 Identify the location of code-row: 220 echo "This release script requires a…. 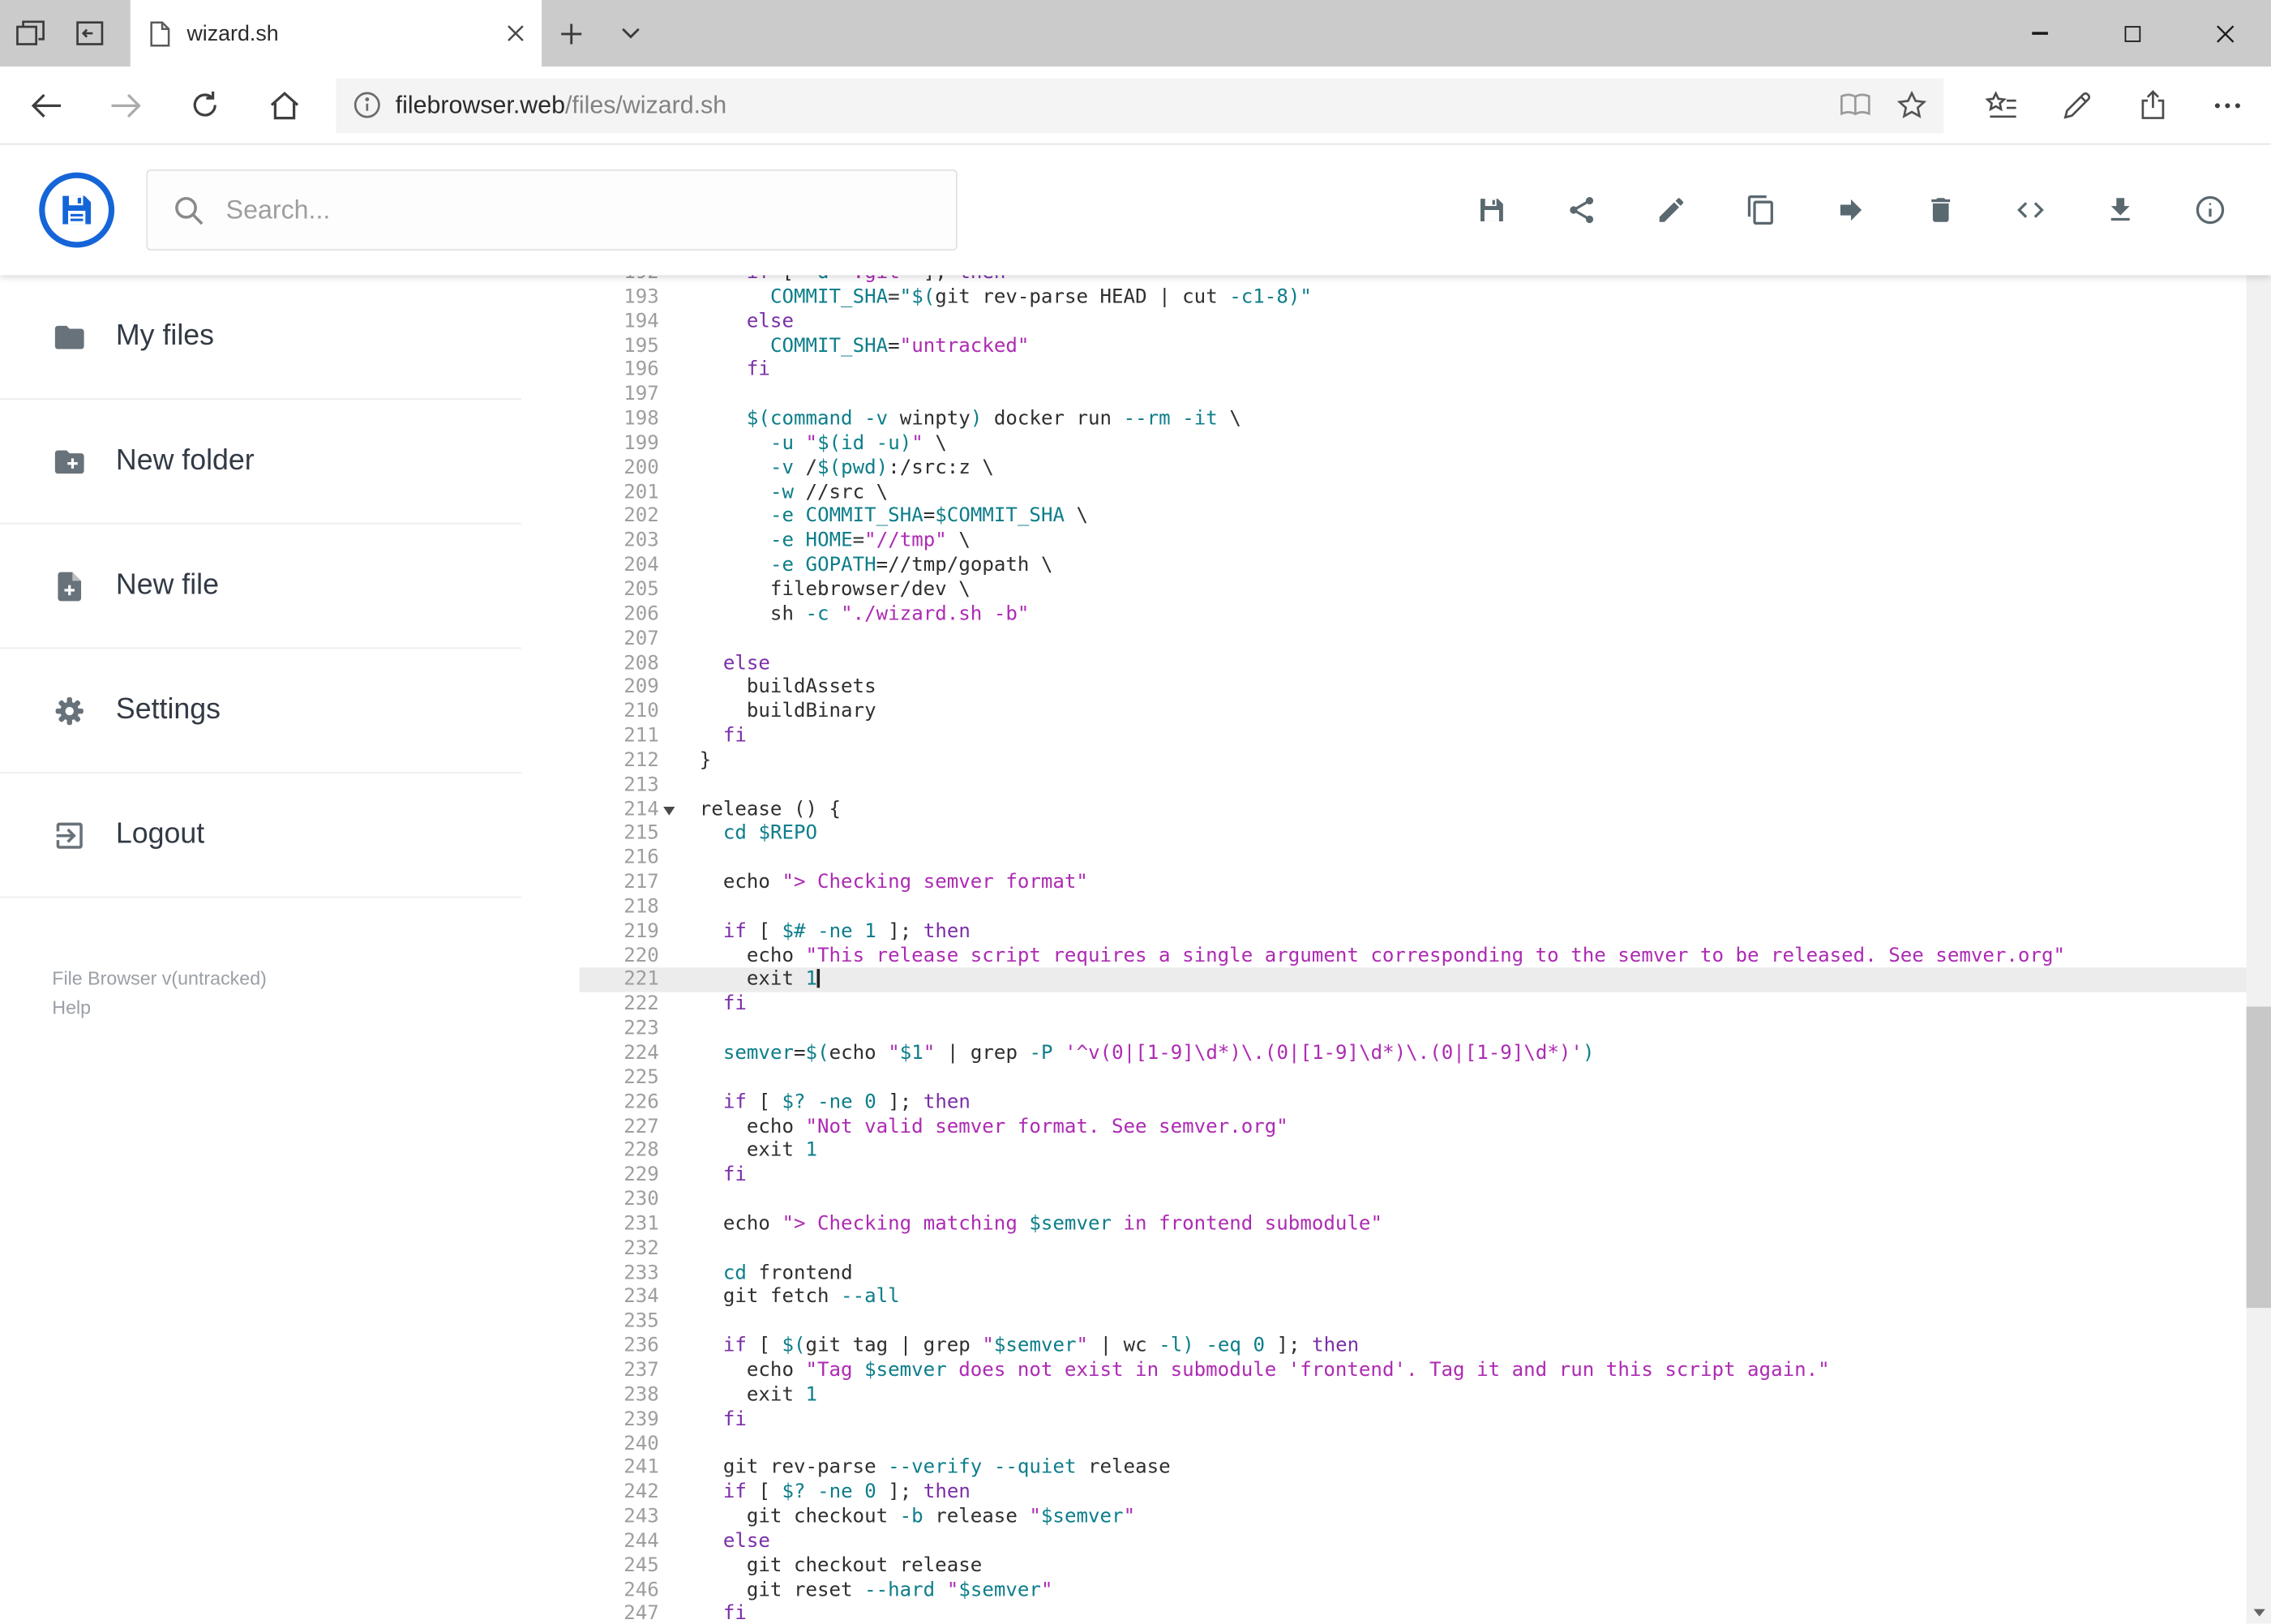
(1414, 956).